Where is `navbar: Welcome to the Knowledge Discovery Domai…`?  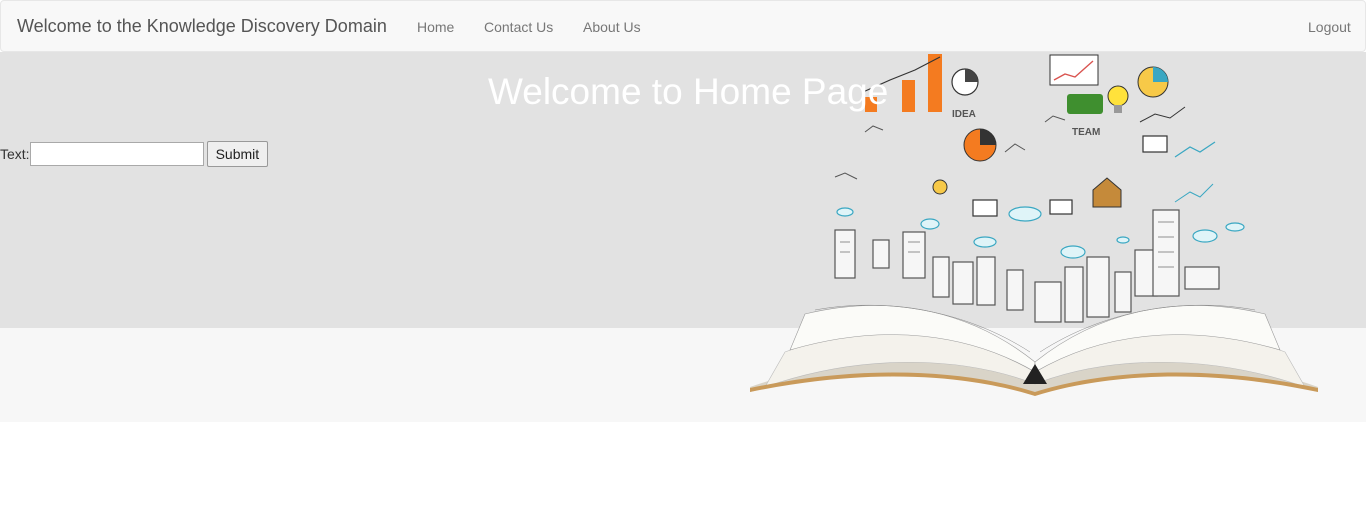 navbar: Welcome to the Knowledge Discovery Domai… is located at coordinates (683, 26).